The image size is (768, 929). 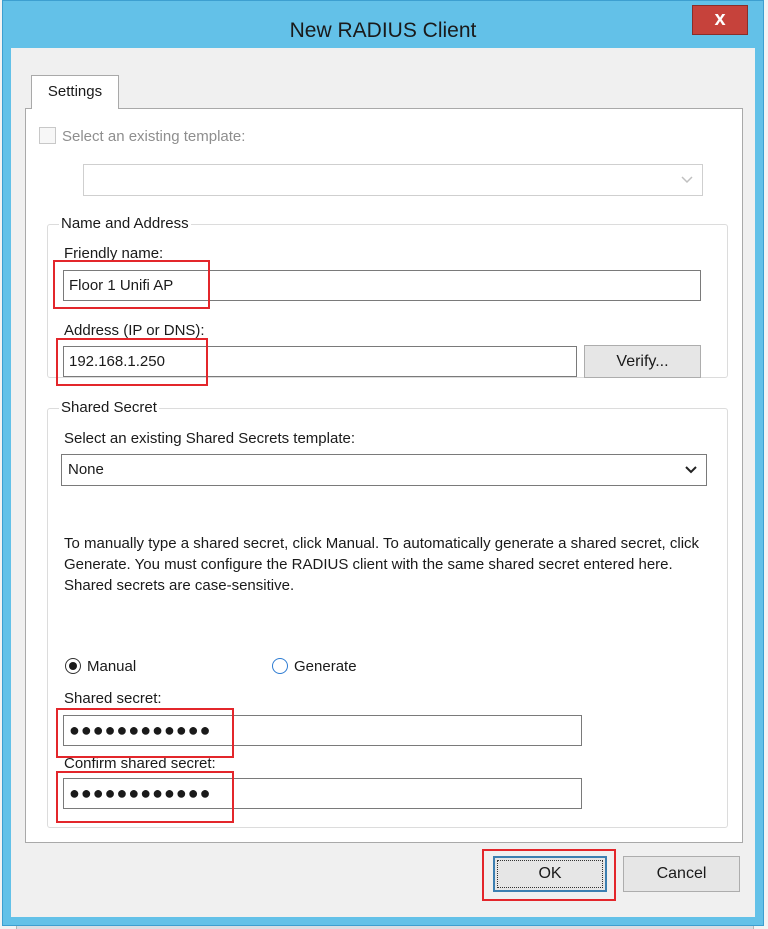 I want to click on close-icon: x, so click(x=720, y=19).